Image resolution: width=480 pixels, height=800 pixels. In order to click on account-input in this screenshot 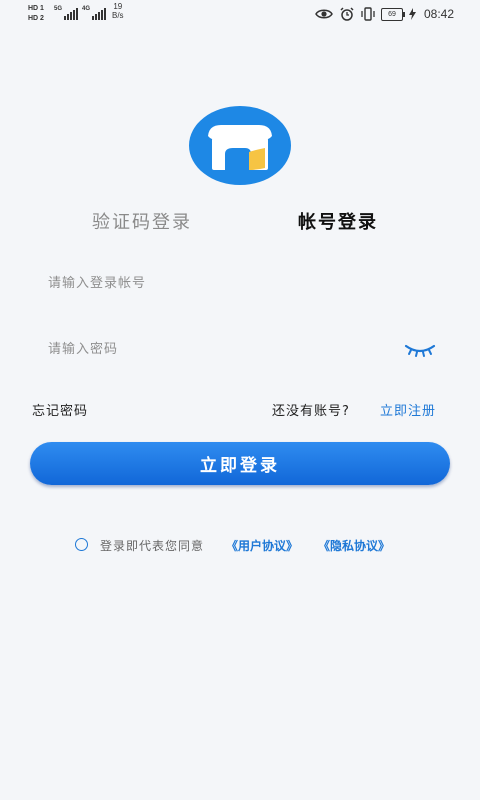, I will do `click(240, 283)`.